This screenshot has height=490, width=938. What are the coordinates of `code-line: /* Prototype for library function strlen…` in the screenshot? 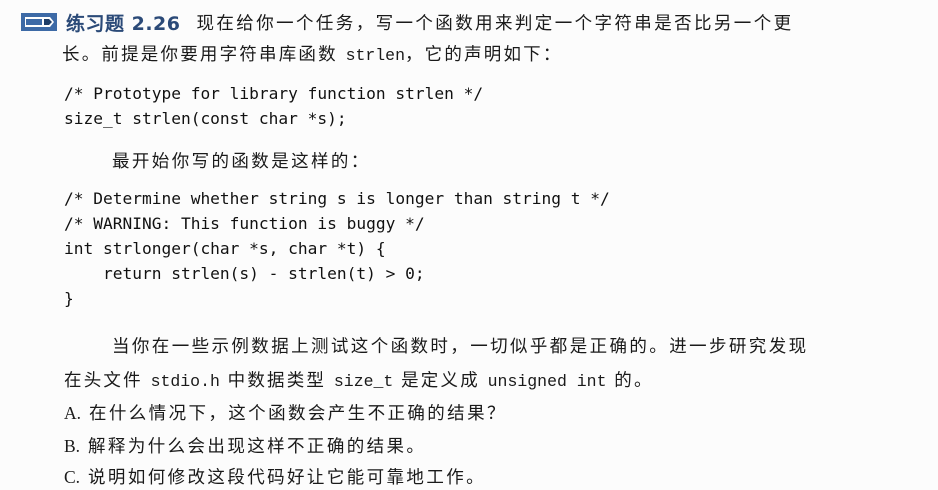 It's located at (274, 93).